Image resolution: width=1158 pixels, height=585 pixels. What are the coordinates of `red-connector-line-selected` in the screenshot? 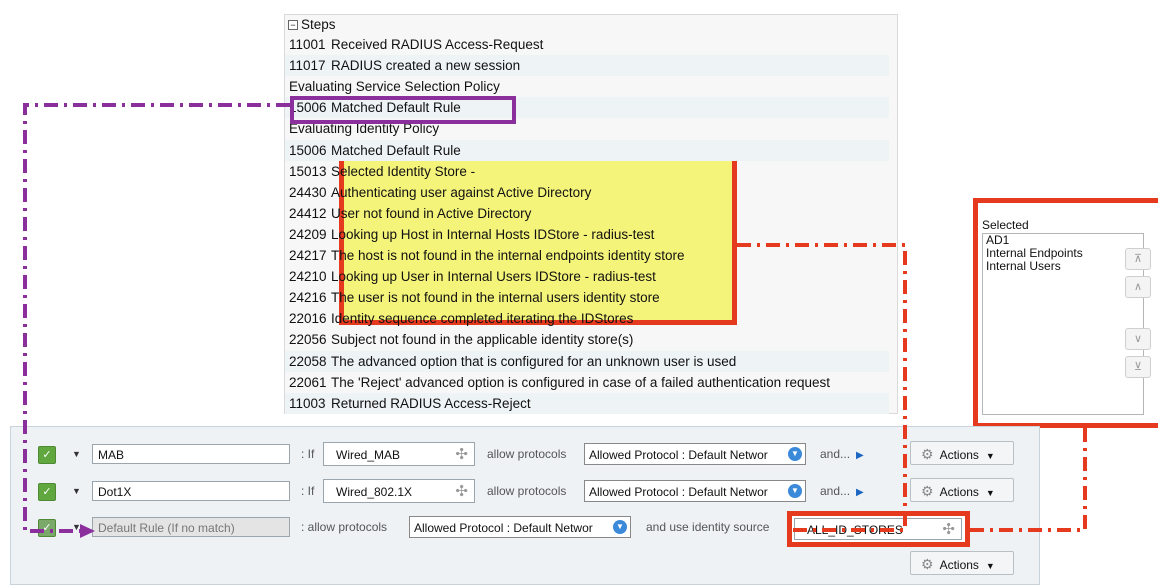 It's located at (1028, 480).